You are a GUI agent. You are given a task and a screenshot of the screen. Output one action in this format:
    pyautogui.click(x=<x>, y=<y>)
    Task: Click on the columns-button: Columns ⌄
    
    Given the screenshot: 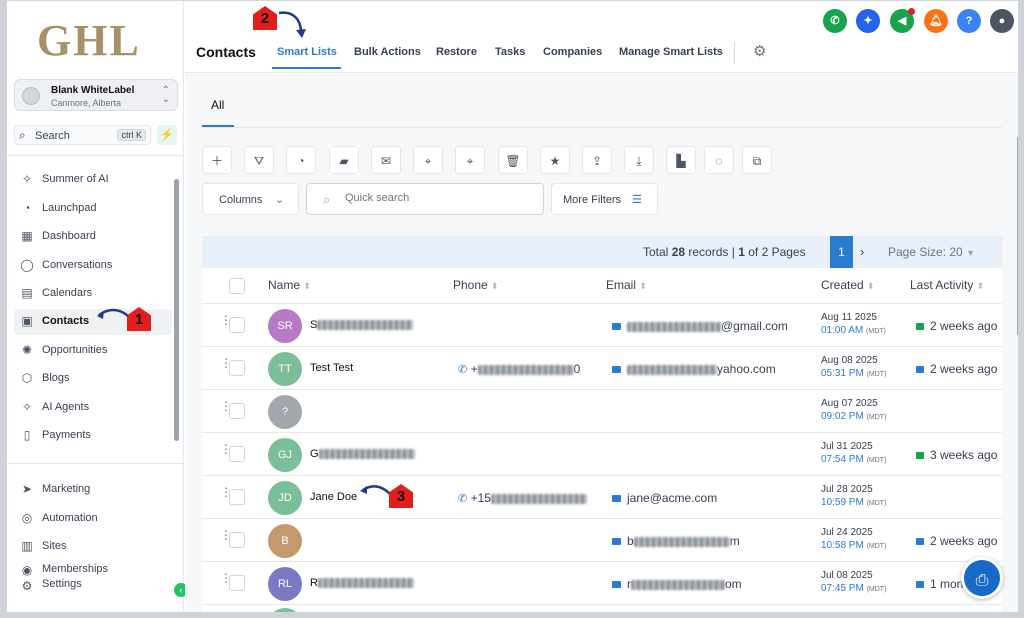 What is the action you would take?
    pyautogui.click(x=250, y=199)
    